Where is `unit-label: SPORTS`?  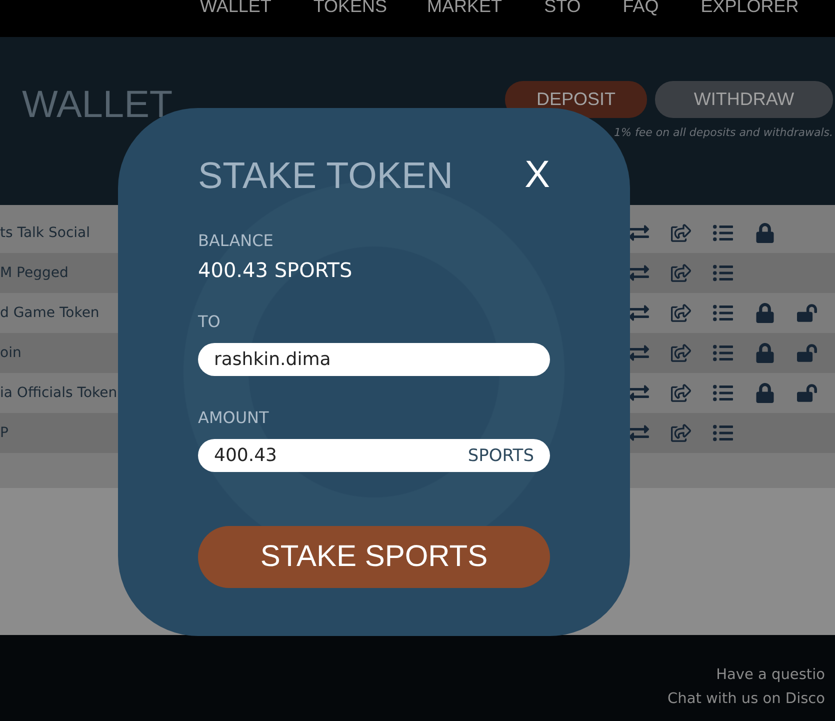 unit-label: SPORTS is located at coordinates (501, 456).